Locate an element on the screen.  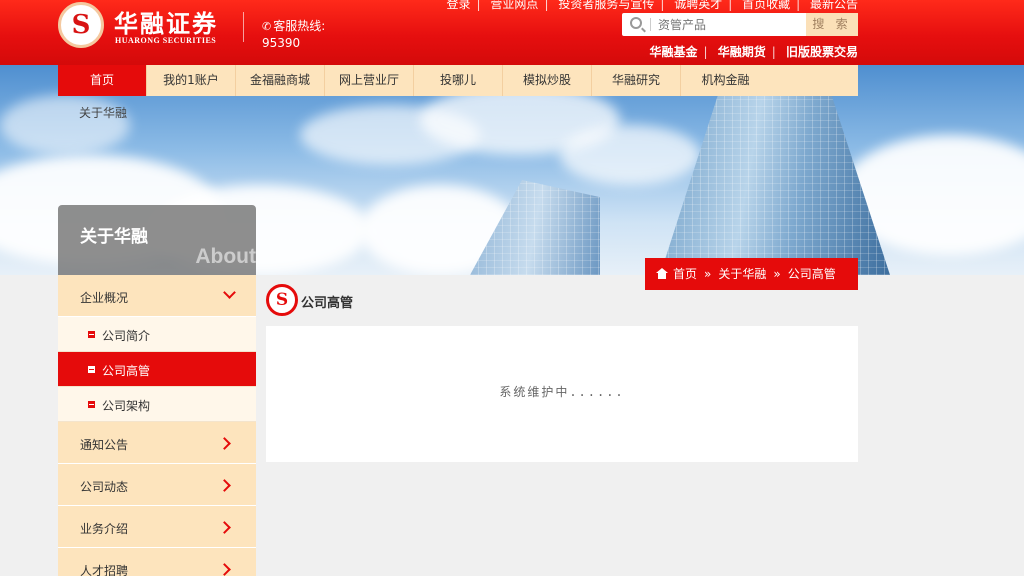
breadcrumb: 首页 » 关于华融 » 公司高管 is located at coordinates (751, 274).